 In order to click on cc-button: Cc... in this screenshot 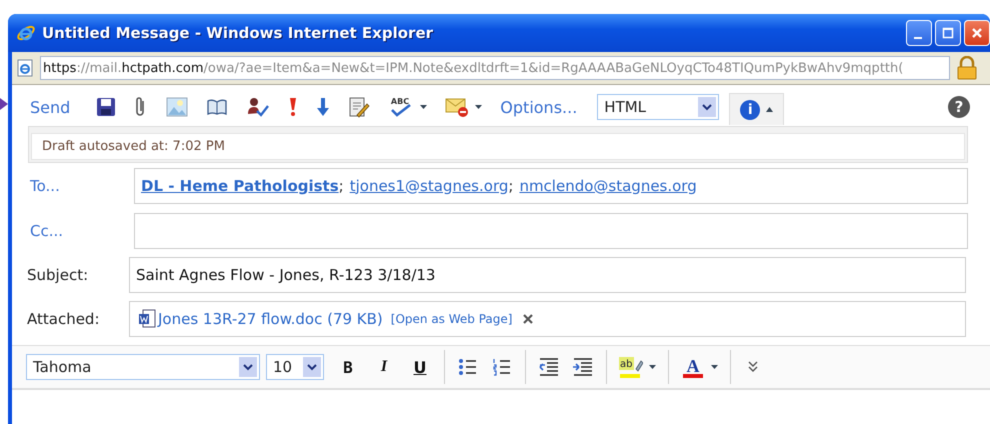, I will do `click(82, 231)`.